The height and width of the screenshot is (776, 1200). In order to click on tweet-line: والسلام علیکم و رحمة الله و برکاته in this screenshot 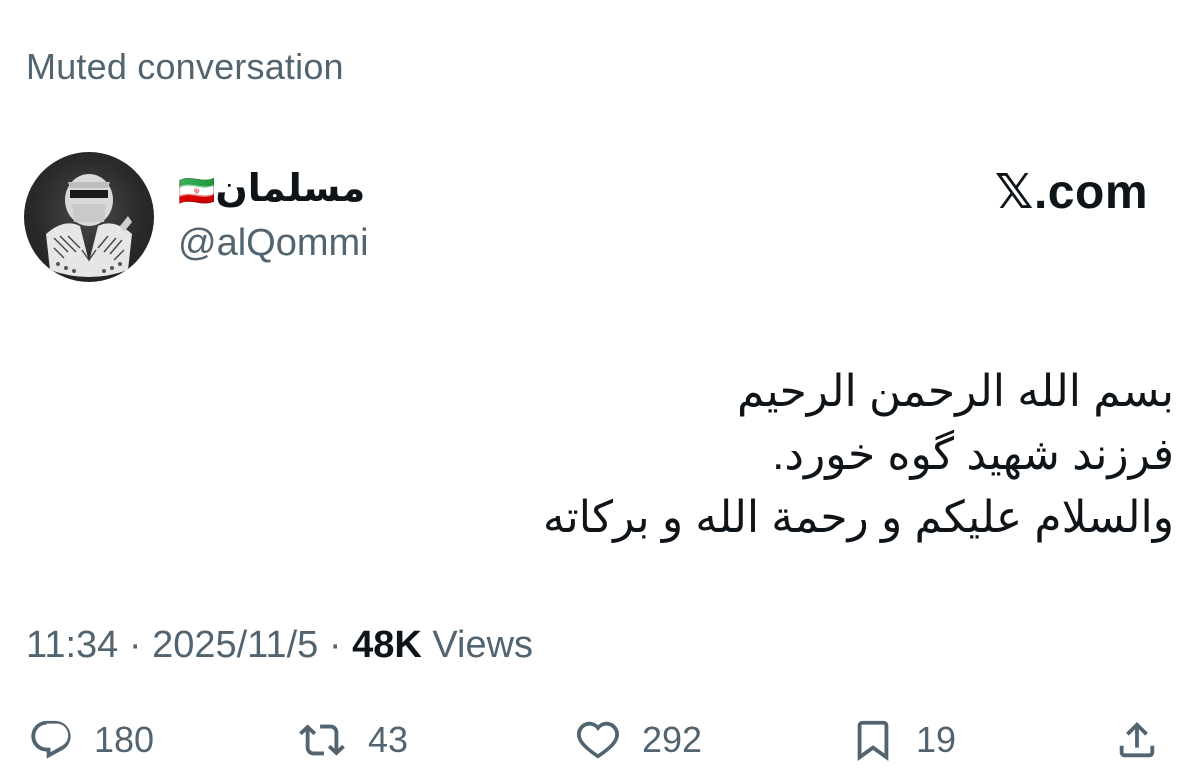, I will do `click(858, 517)`.